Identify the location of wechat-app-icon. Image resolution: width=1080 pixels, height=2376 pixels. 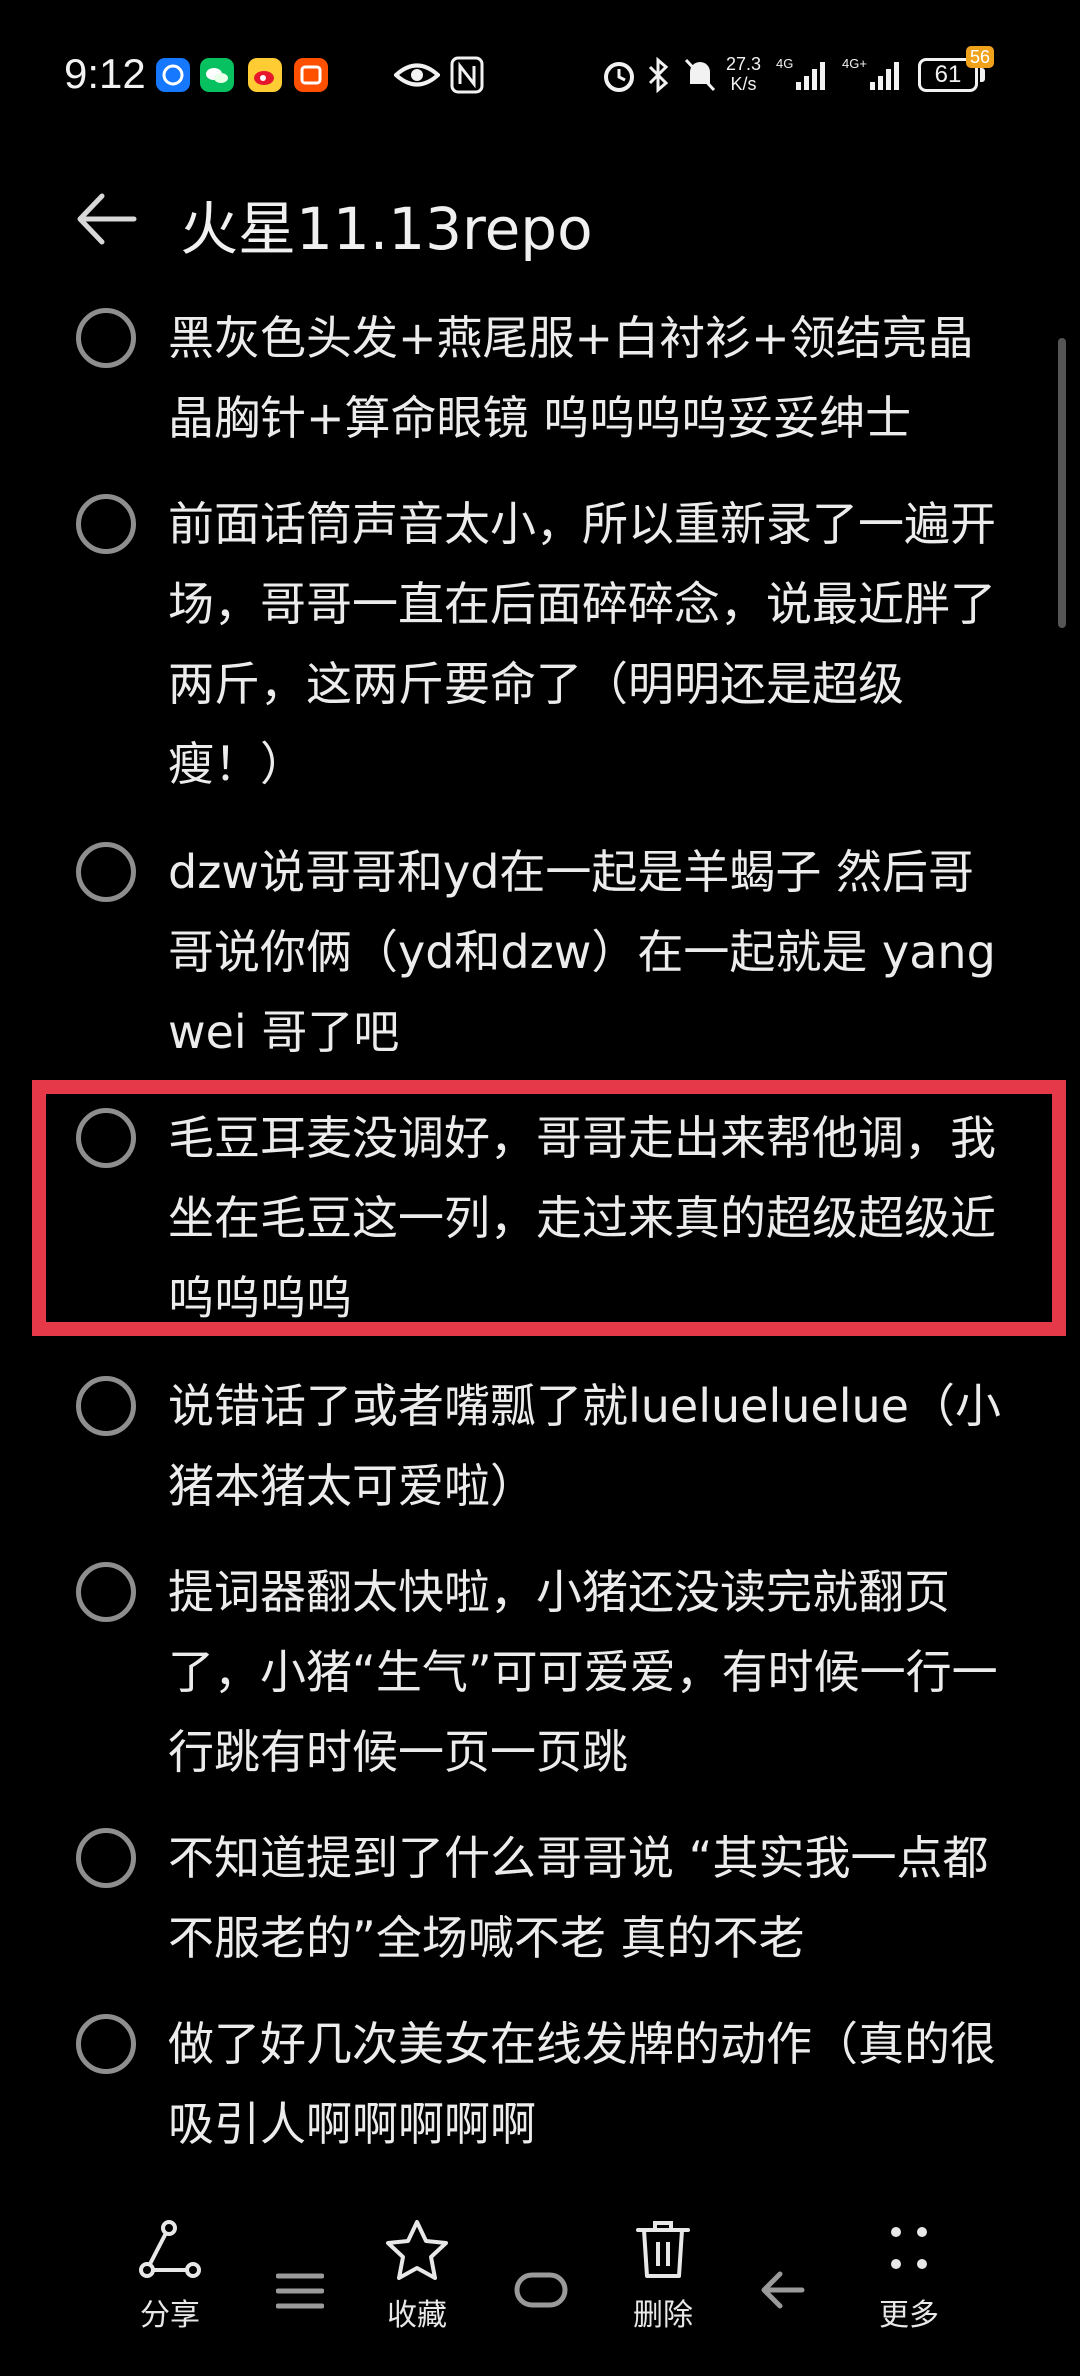
(217, 75).